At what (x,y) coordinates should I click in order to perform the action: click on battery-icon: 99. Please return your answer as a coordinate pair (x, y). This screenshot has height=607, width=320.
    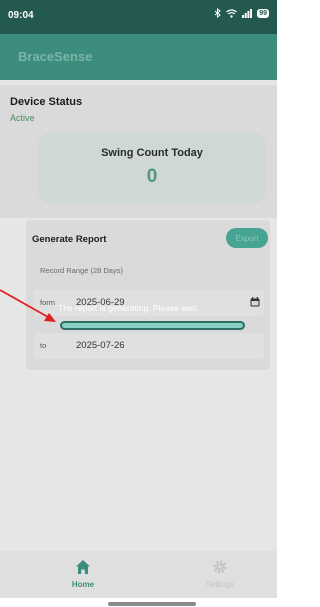
    Looking at the image, I should click on (263, 13).